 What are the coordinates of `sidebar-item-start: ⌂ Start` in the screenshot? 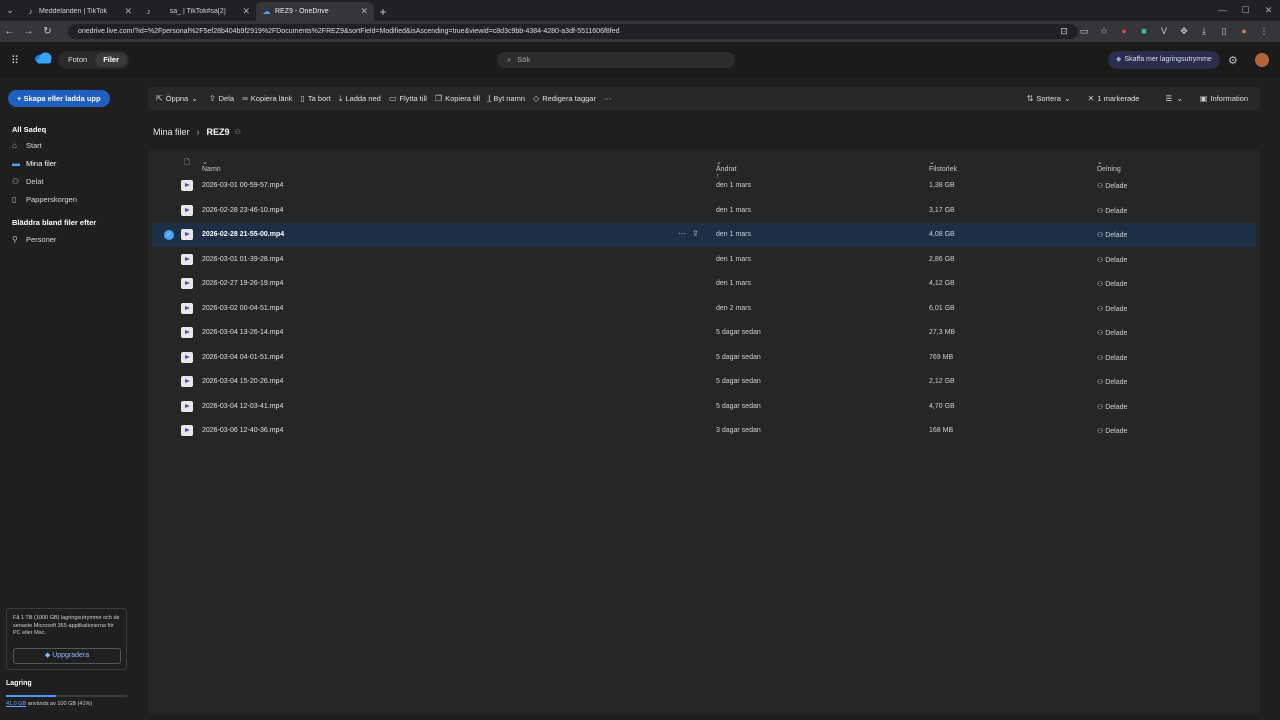 It's located at (27, 146).